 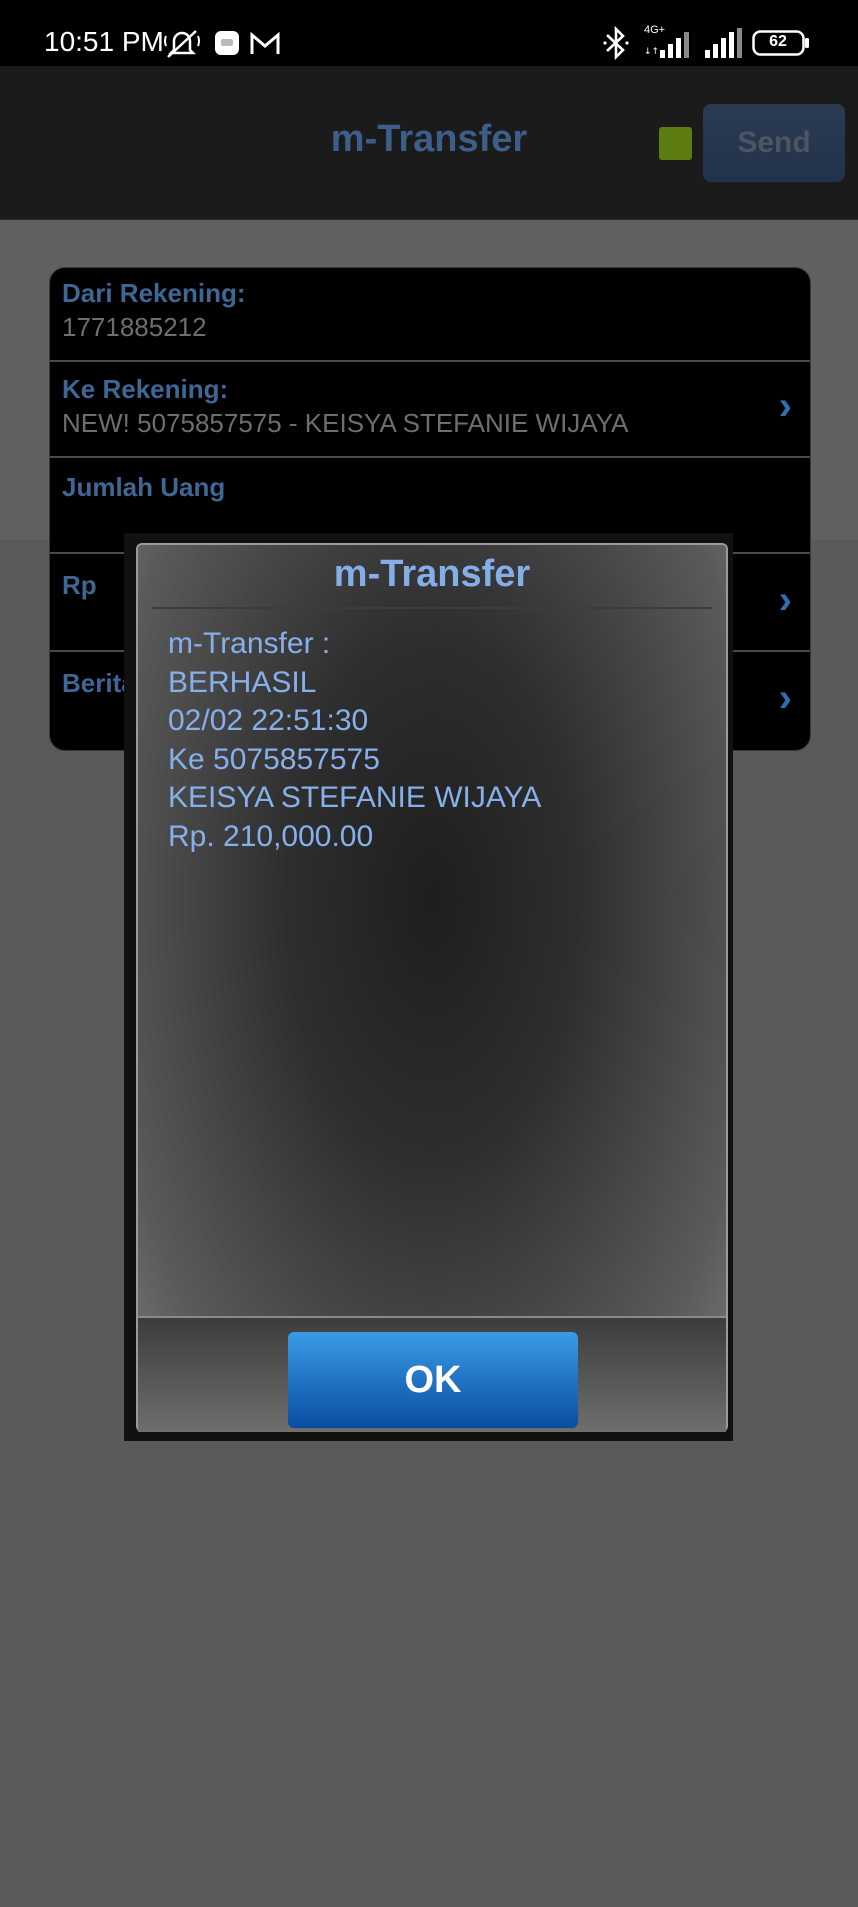 I want to click on send-button: Send, so click(x=774, y=143).